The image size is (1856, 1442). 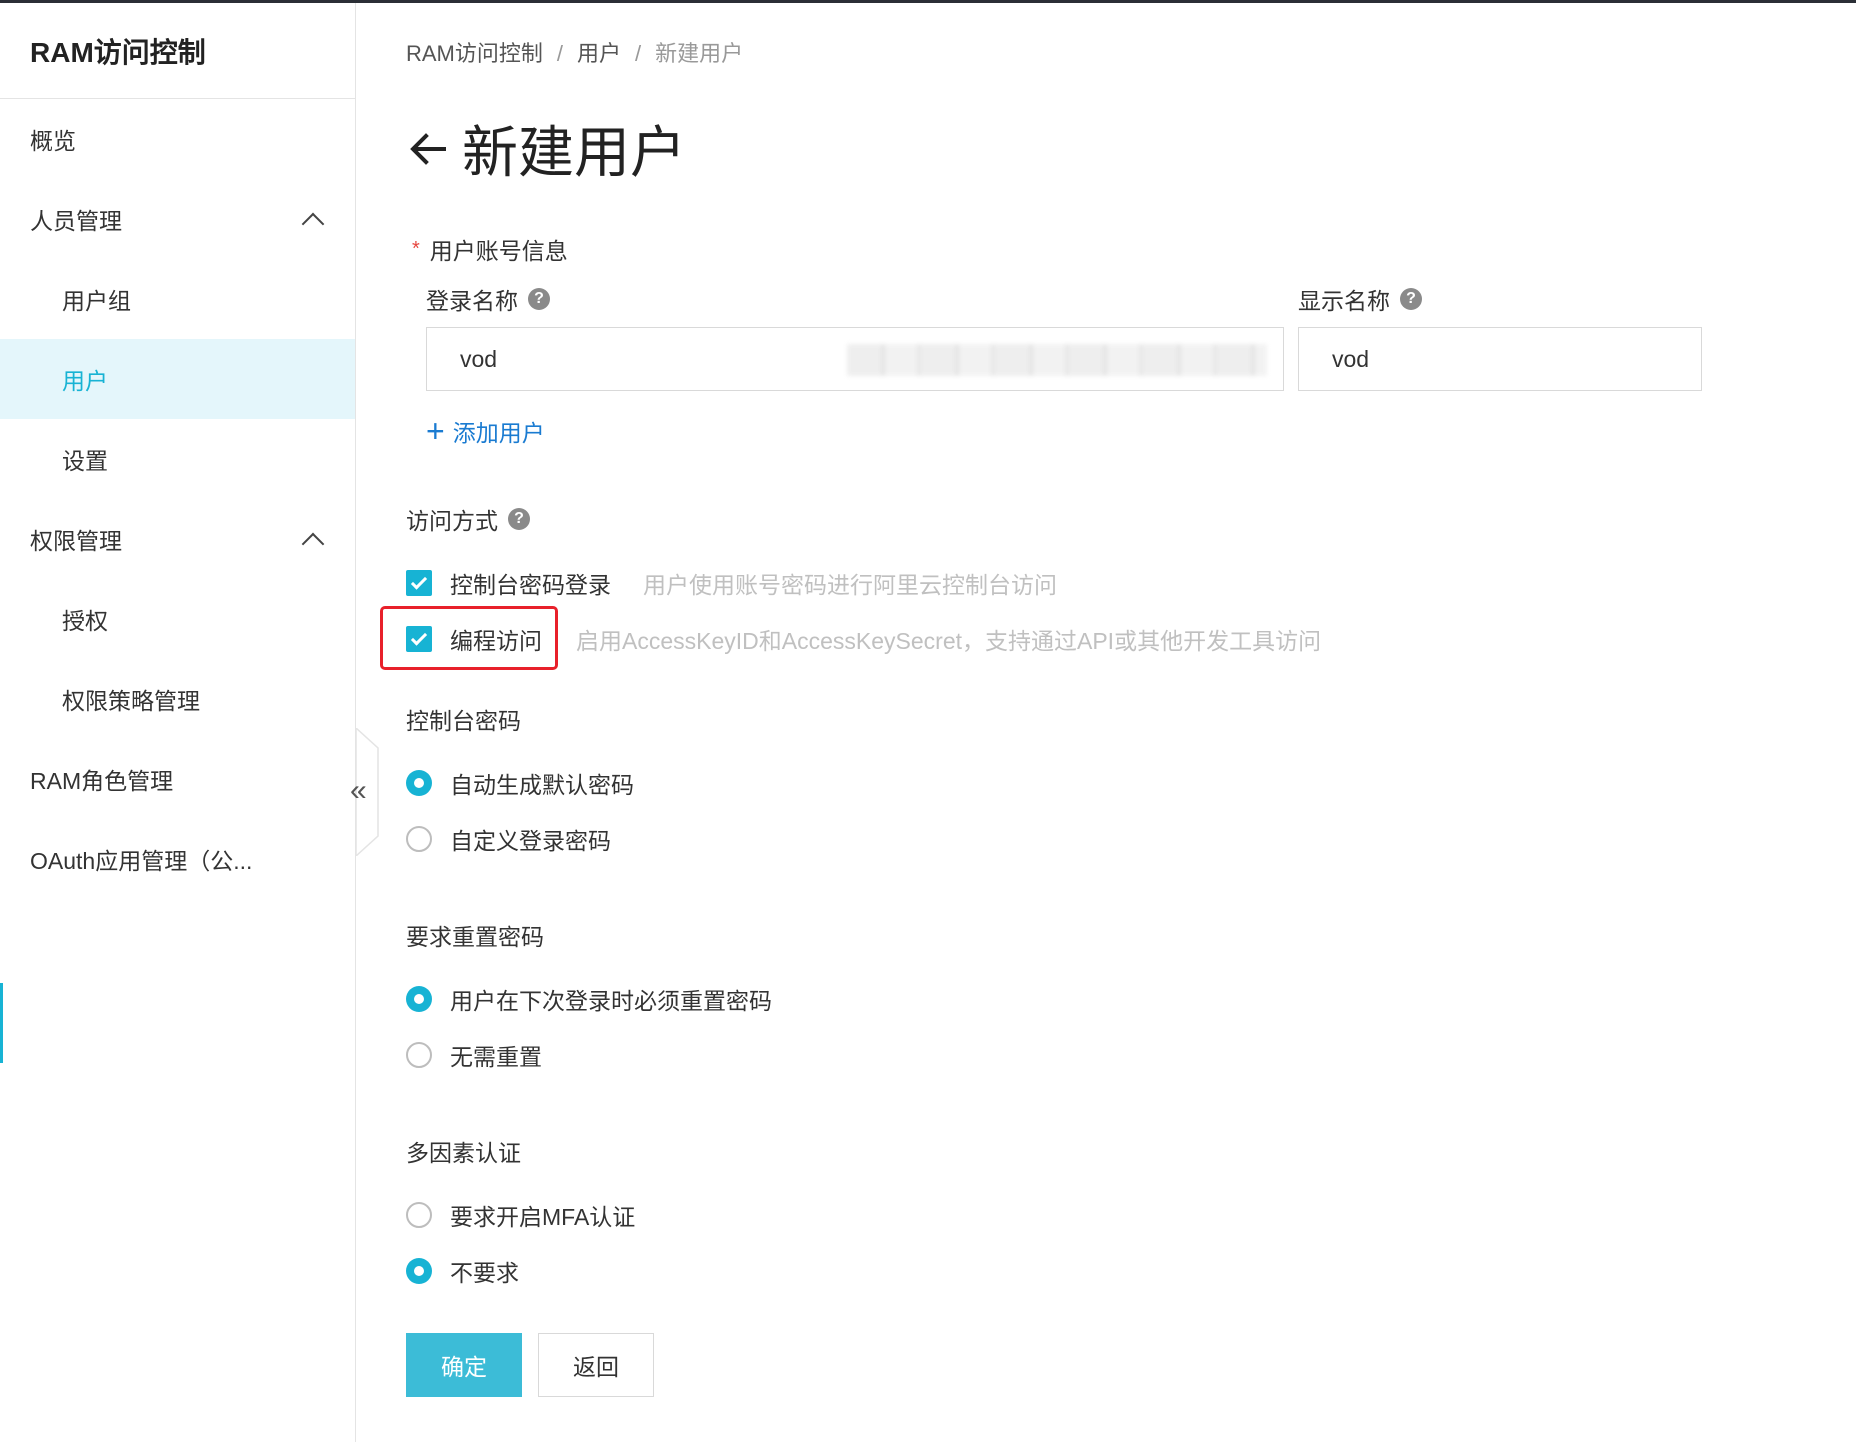 I want to click on sidebar-item-users: 用户, so click(x=177, y=379).